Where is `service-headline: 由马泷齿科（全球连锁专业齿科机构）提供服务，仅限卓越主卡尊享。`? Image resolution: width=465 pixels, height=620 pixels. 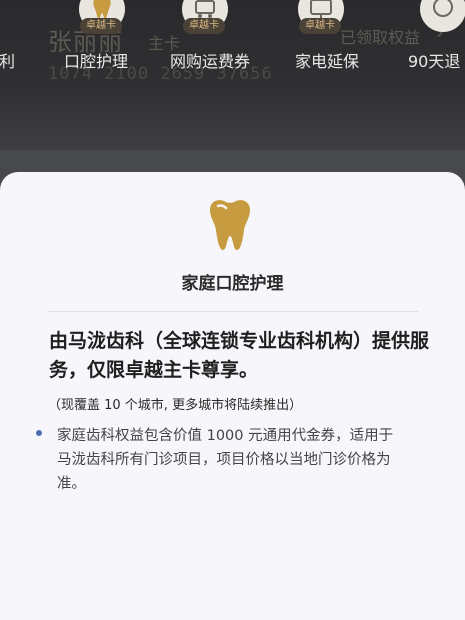 service-headline: 由马泷齿科（全球连锁专业齿科机构）提供服务，仅限卓越主卡尊享。 is located at coordinates (239, 355).